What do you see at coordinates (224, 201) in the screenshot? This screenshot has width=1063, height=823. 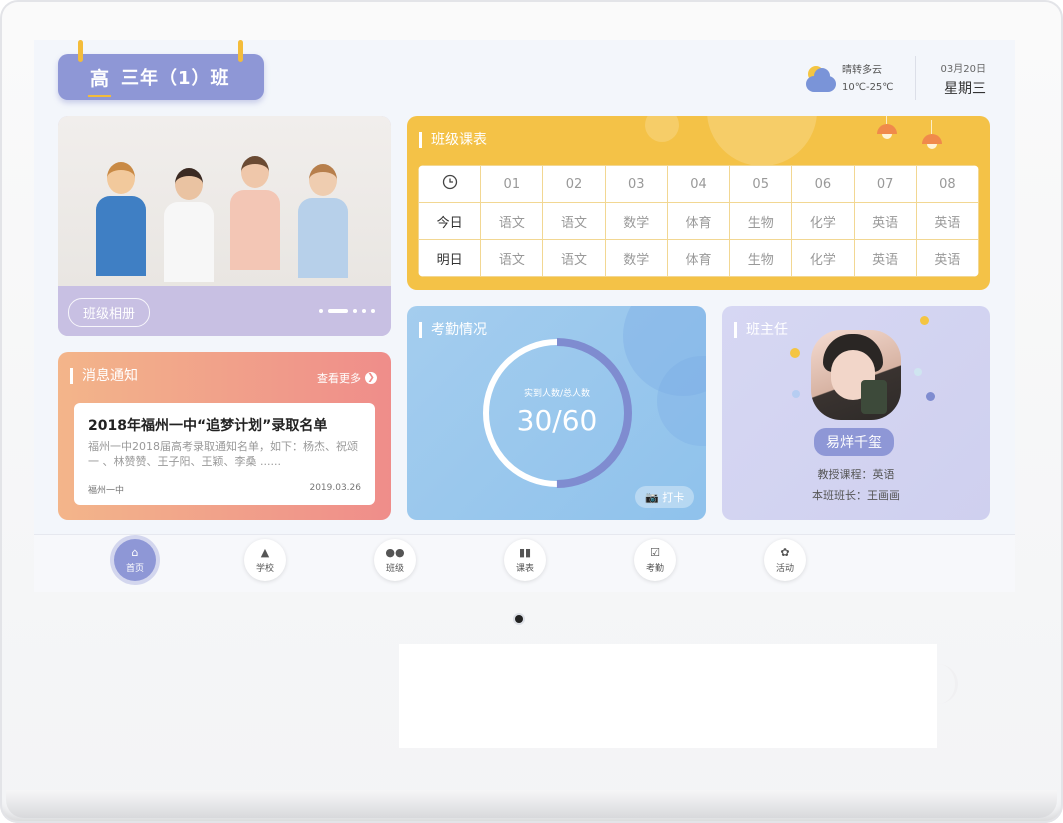 I see `class-photo` at bounding box center [224, 201].